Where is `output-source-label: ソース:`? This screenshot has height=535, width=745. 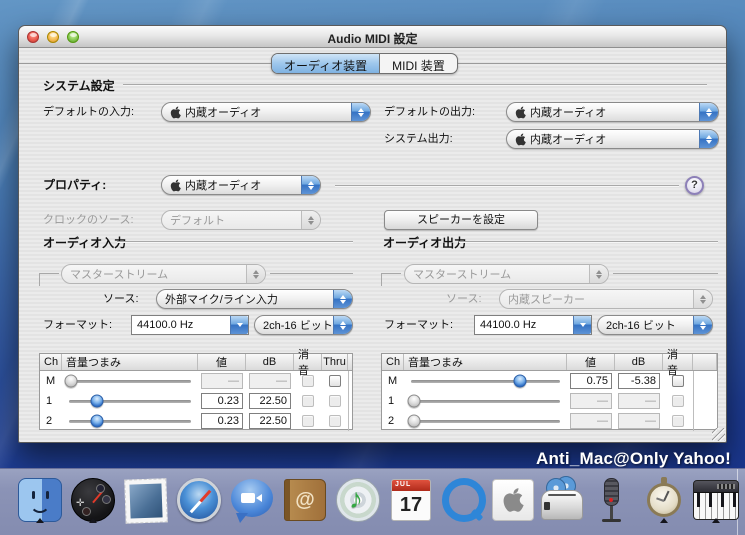
output-source-label: ソース: is located at coordinates (464, 299).